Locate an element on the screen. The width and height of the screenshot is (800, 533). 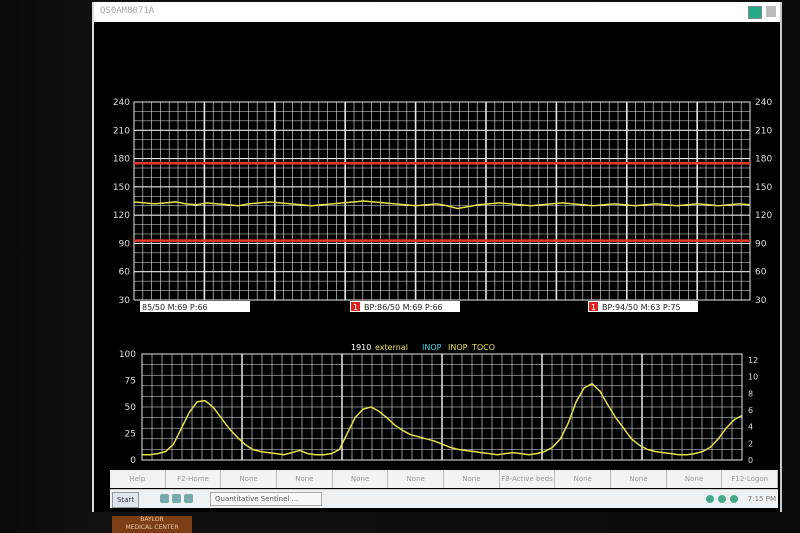
y-tick-label: 100 is located at coordinates (127, 355).